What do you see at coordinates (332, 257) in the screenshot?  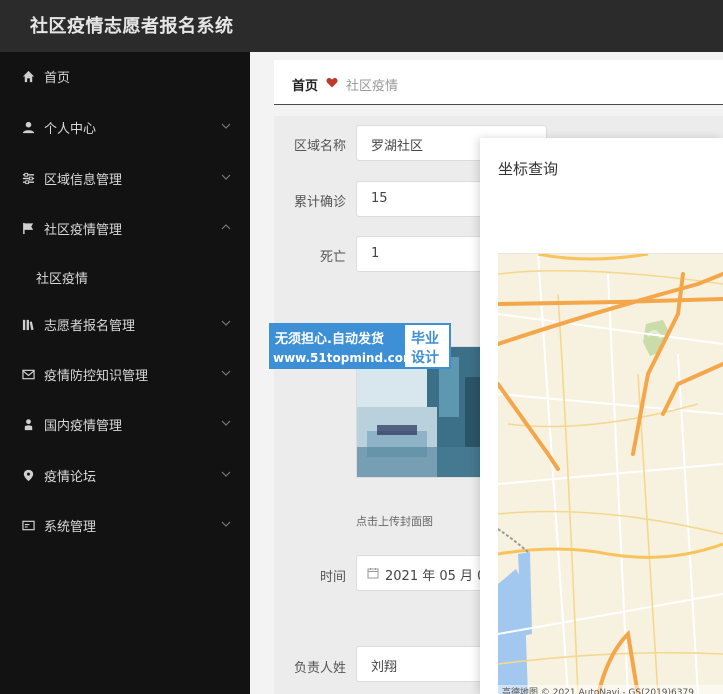 I see `deaths-label: 死亡` at bounding box center [332, 257].